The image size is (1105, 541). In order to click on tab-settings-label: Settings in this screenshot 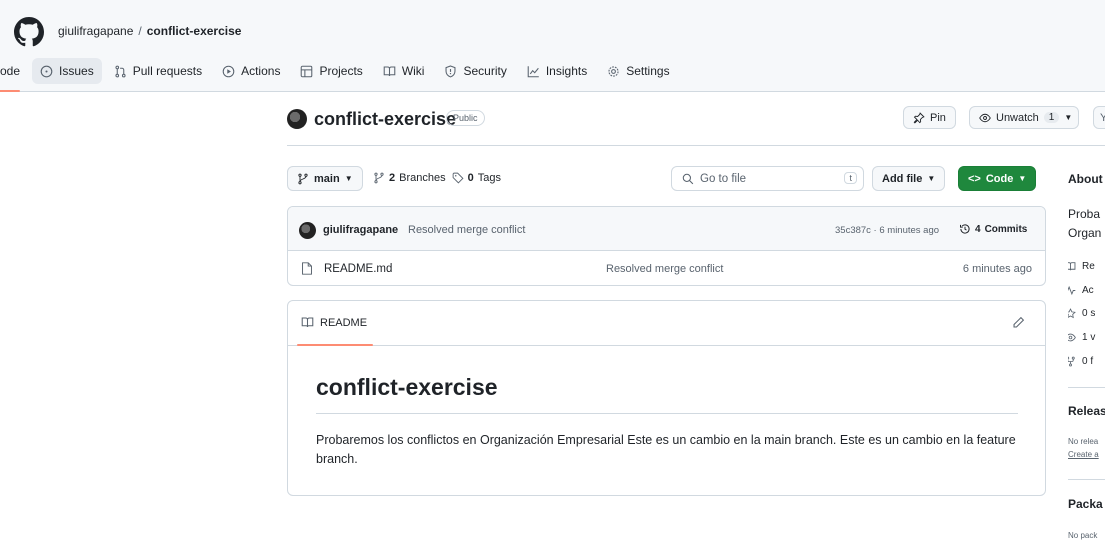, I will do `click(648, 71)`.